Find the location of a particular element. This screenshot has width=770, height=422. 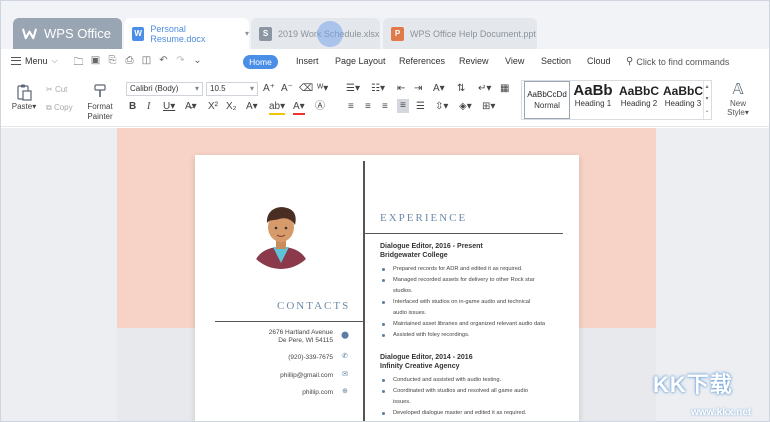

tab-work-schedule: S 2019 Work Schedule.xlsx is located at coordinates (315, 33).